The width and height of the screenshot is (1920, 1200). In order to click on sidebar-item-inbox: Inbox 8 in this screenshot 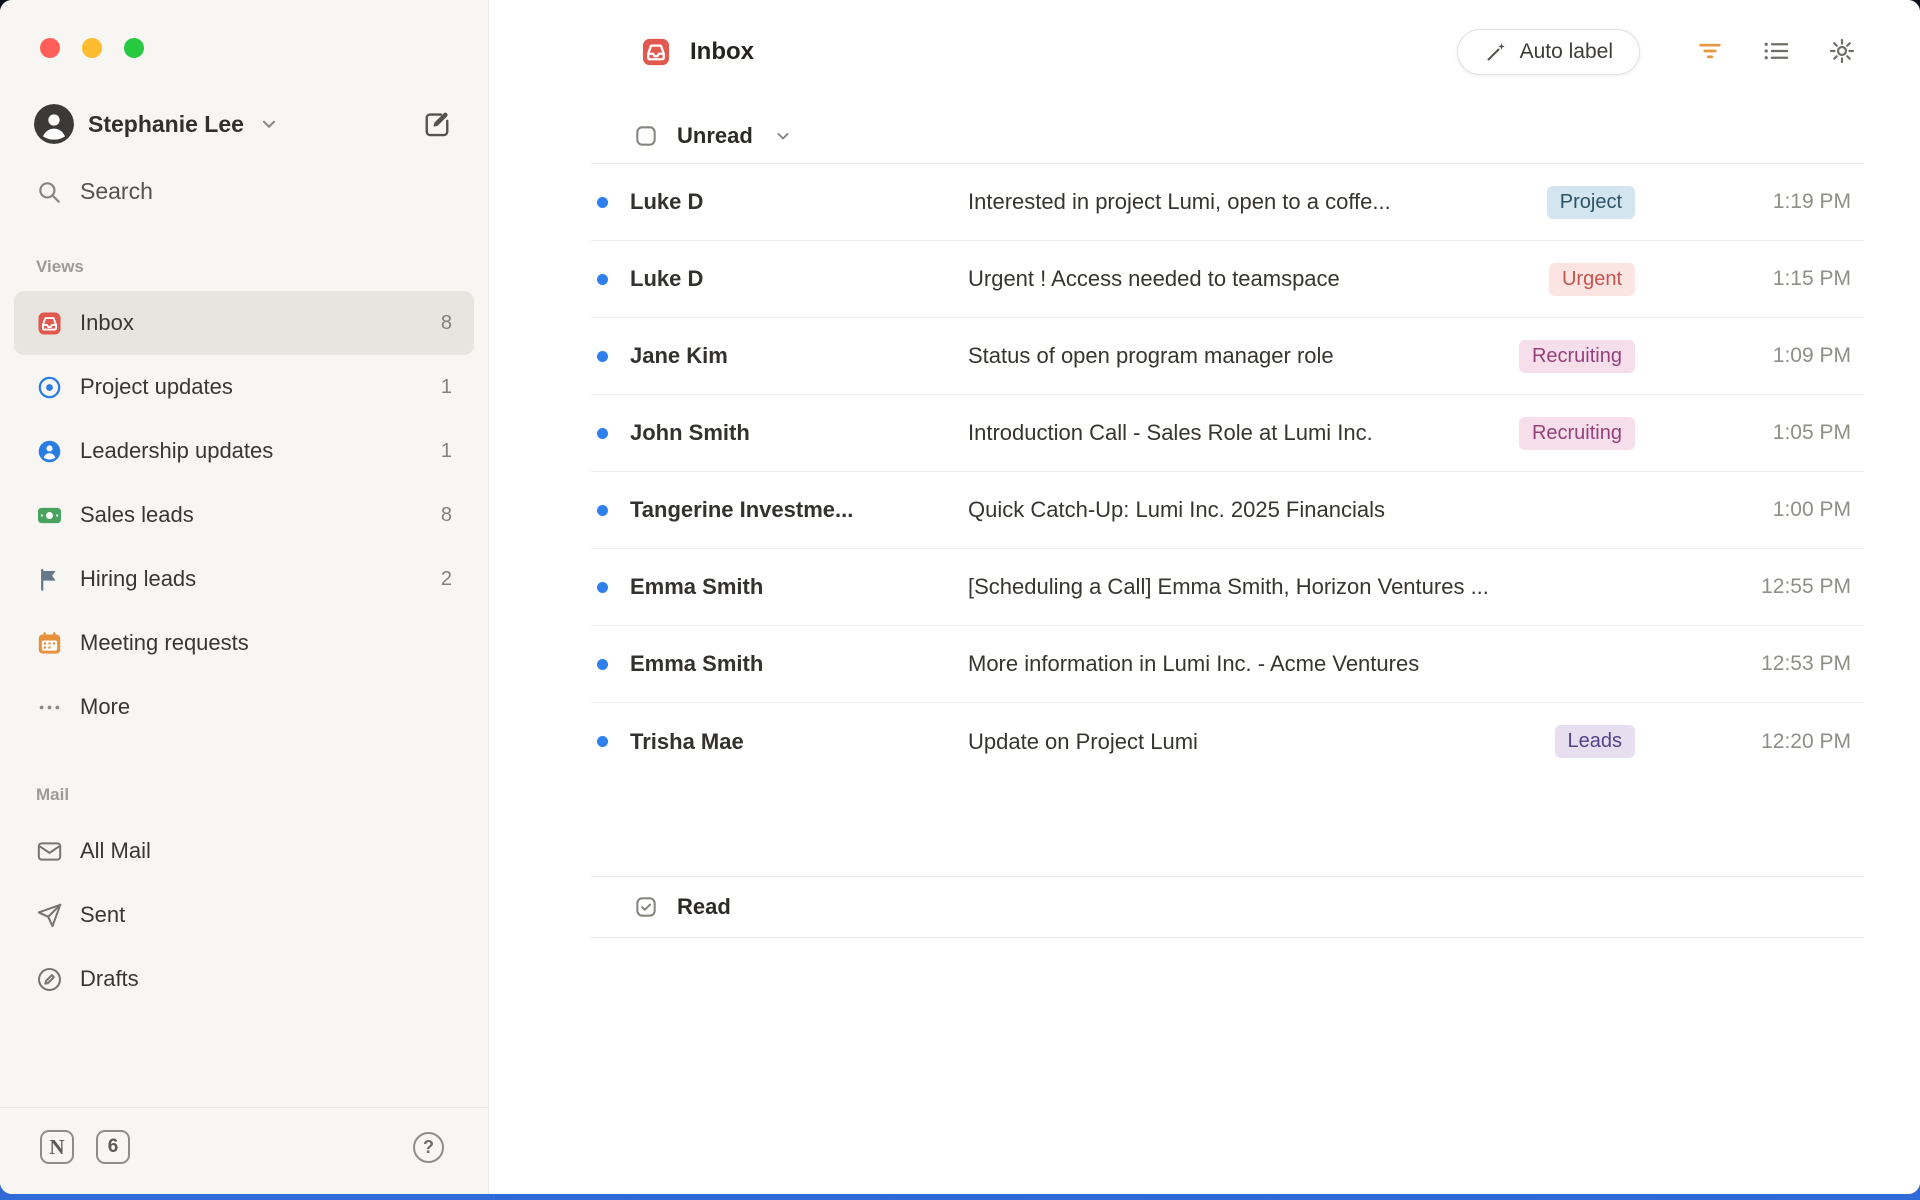, I will do `click(244, 323)`.